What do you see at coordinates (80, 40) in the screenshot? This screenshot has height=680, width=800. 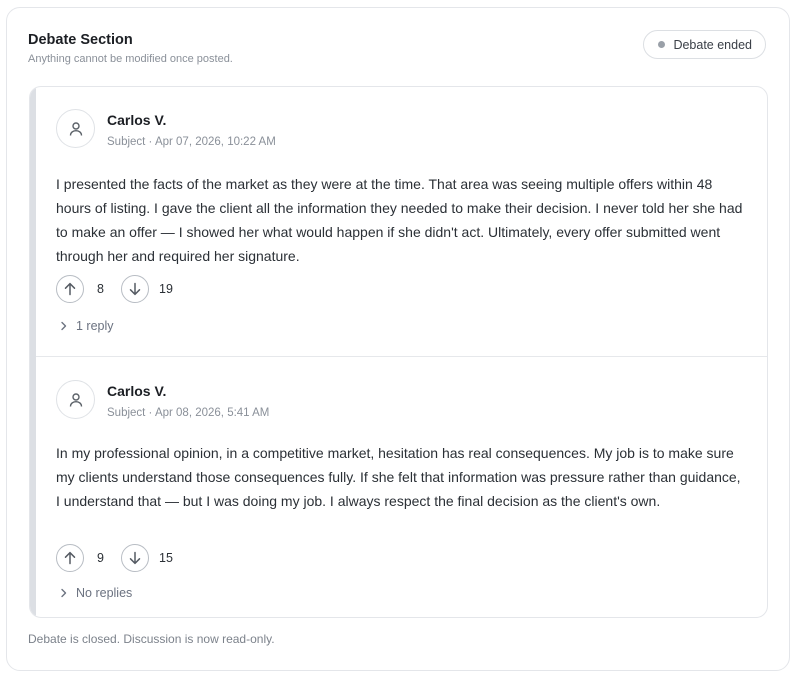 I see `section-title: Debate Section` at bounding box center [80, 40].